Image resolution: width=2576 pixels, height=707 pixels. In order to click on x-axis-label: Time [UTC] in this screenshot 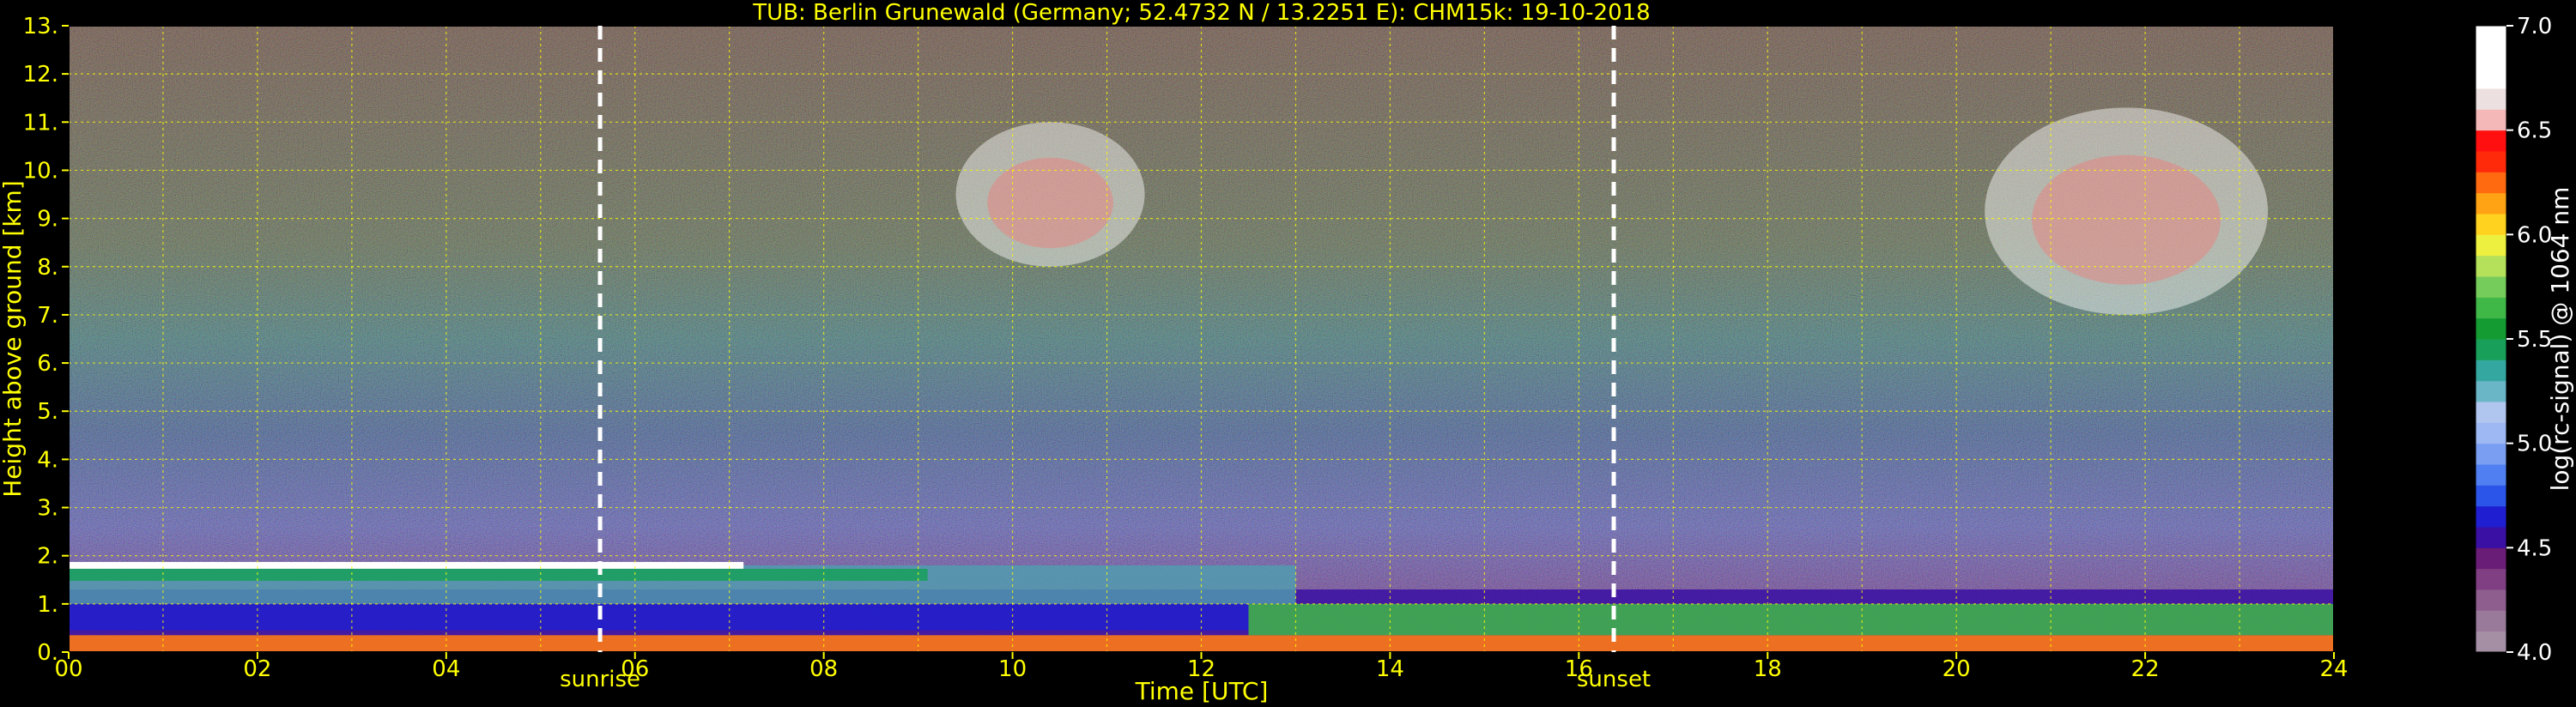, I will do `click(1202, 691)`.